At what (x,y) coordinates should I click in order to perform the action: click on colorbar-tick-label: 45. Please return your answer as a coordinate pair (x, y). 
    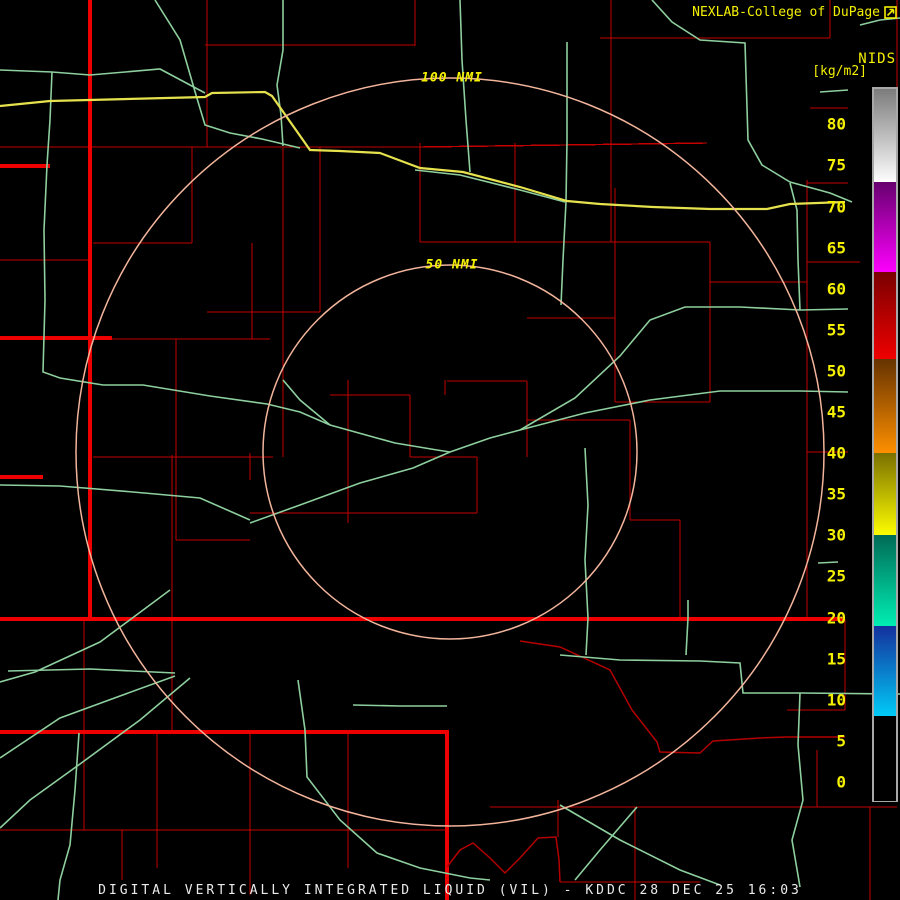
    Looking at the image, I should click on (836, 412).